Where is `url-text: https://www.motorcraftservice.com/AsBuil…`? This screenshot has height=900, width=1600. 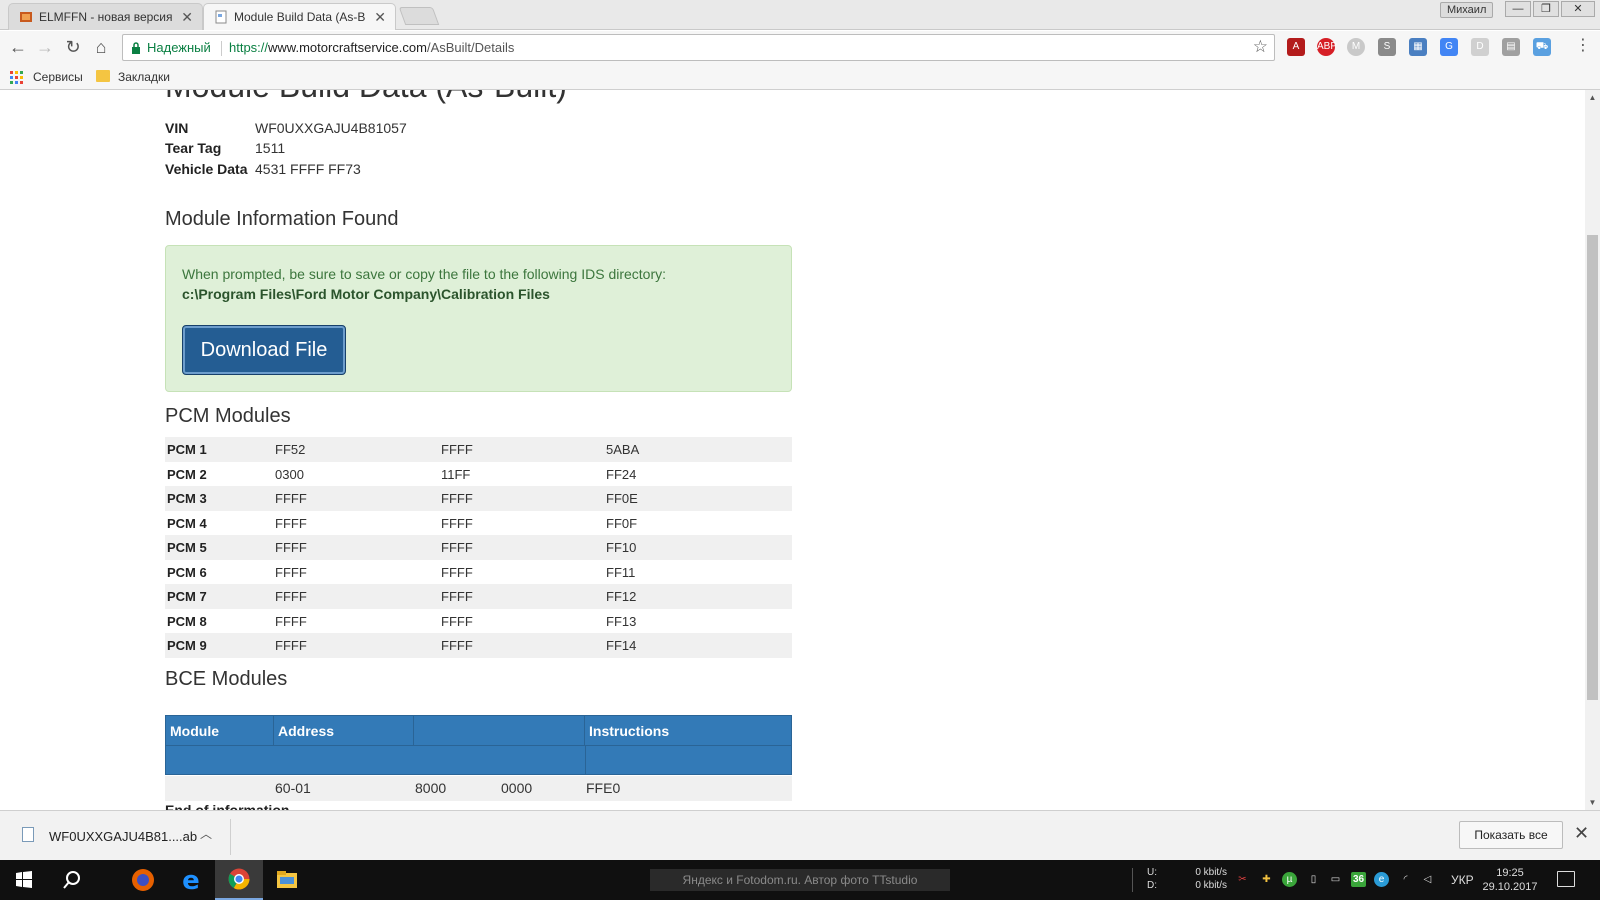
url-text: https://www.motorcraftservice.com/AsBuil… is located at coordinates (371, 48).